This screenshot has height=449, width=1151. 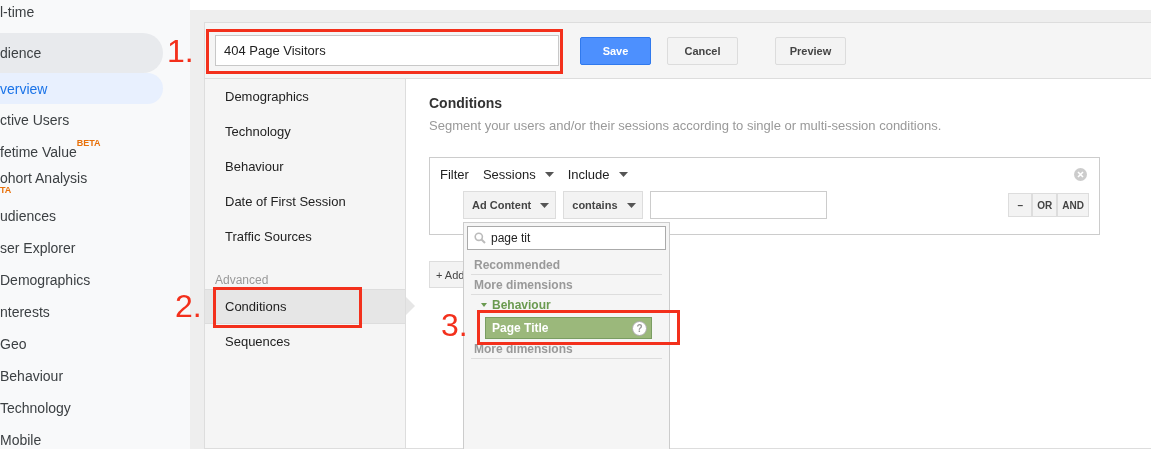 I want to click on sidebar-item: Demographics, so click(x=81, y=280).